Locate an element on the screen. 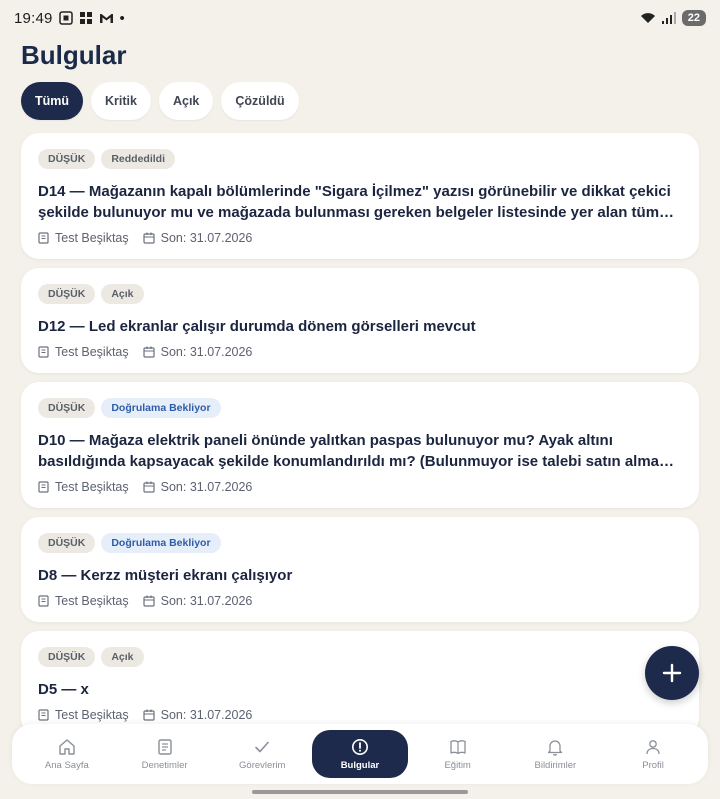 The width and height of the screenshot is (720, 799). nav-item-label: Bulgular is located at coordinates (360, 765).